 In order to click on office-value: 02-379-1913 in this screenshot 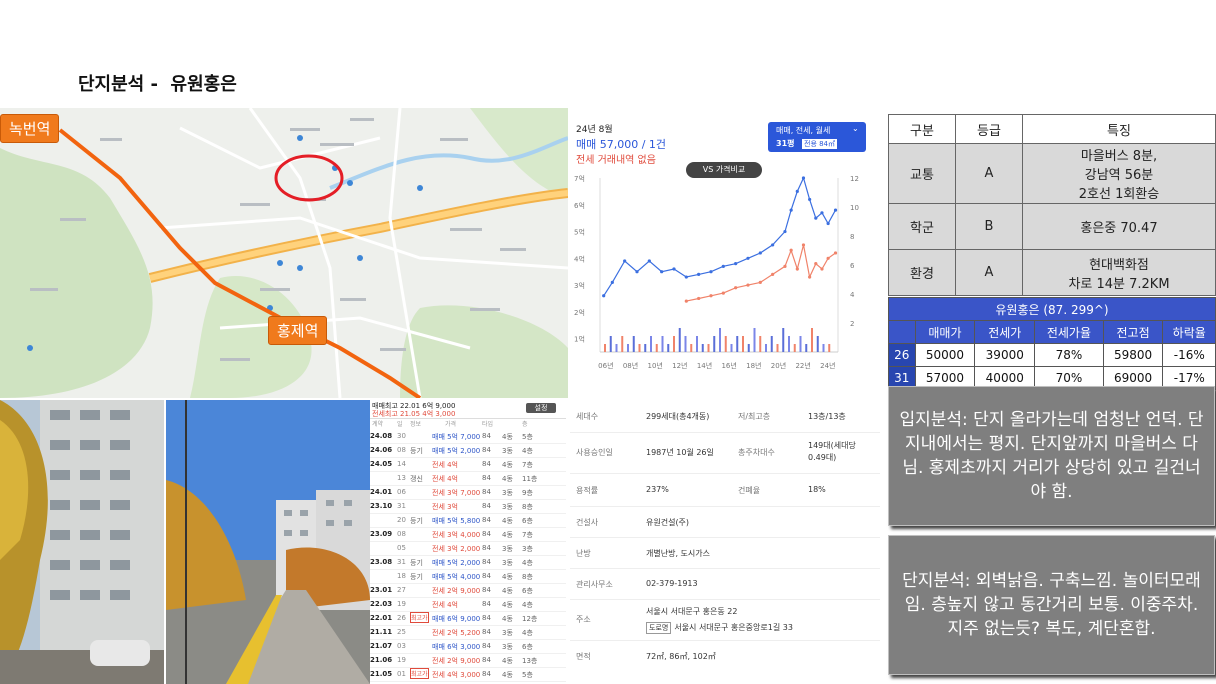, I will do `click(672, 583)`.